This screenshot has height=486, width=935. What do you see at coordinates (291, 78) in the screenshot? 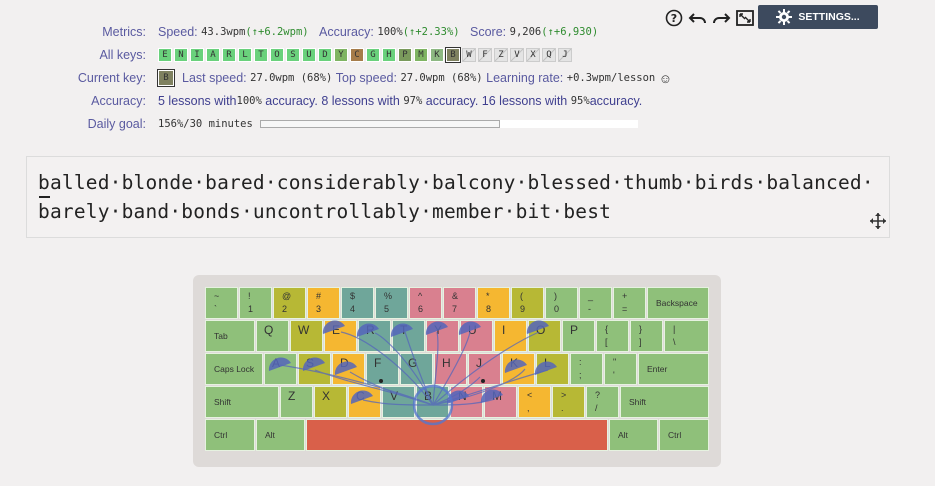
I see `last-speed-value: 27.0wpm (68%)` at bounding box center [291, 78].